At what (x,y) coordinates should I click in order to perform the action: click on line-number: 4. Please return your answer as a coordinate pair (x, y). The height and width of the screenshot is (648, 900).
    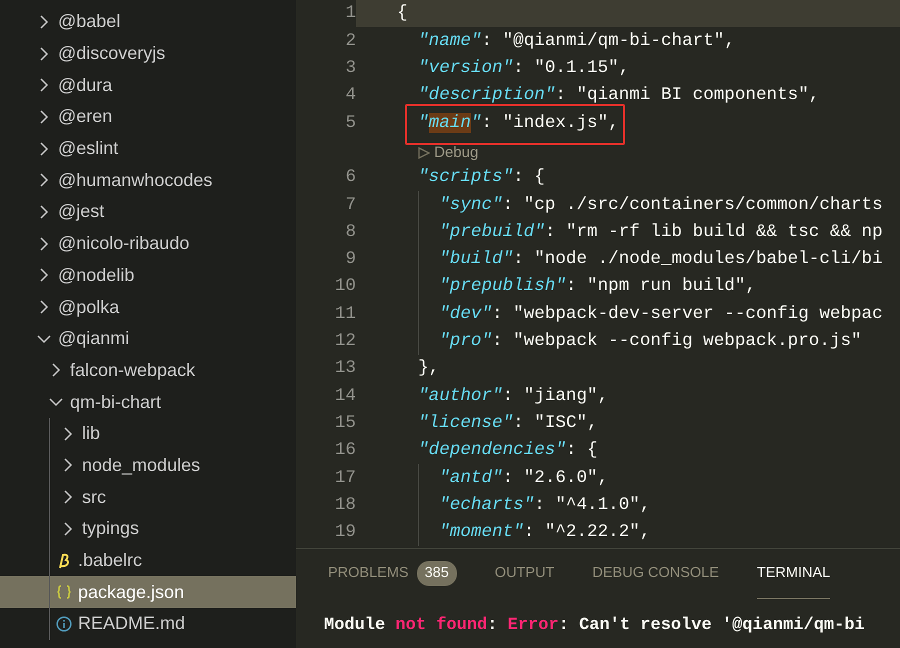
    Looking at the image, I should click on (350, 96).